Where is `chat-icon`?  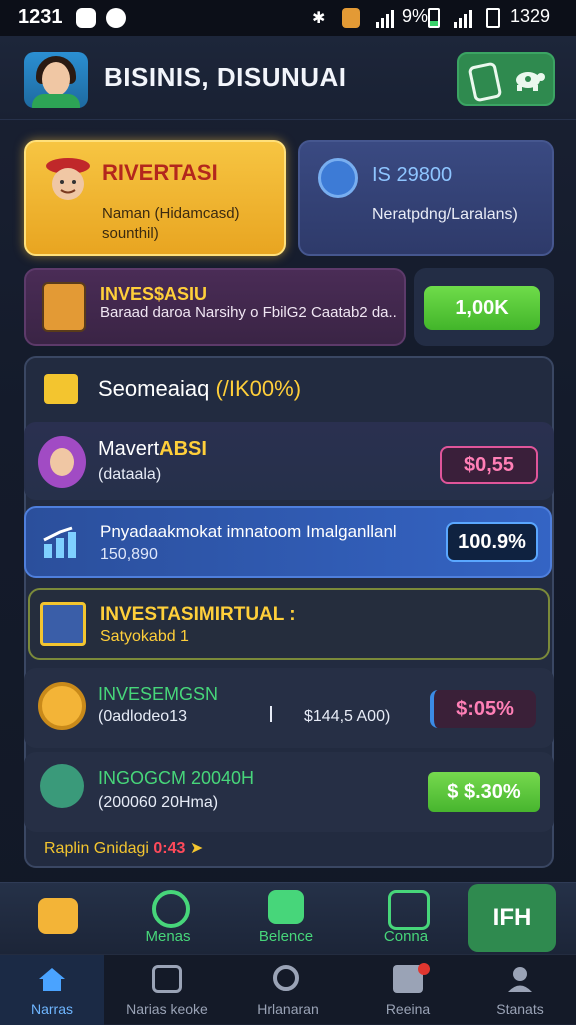 chat-icon is located at coordinates (58, 916).